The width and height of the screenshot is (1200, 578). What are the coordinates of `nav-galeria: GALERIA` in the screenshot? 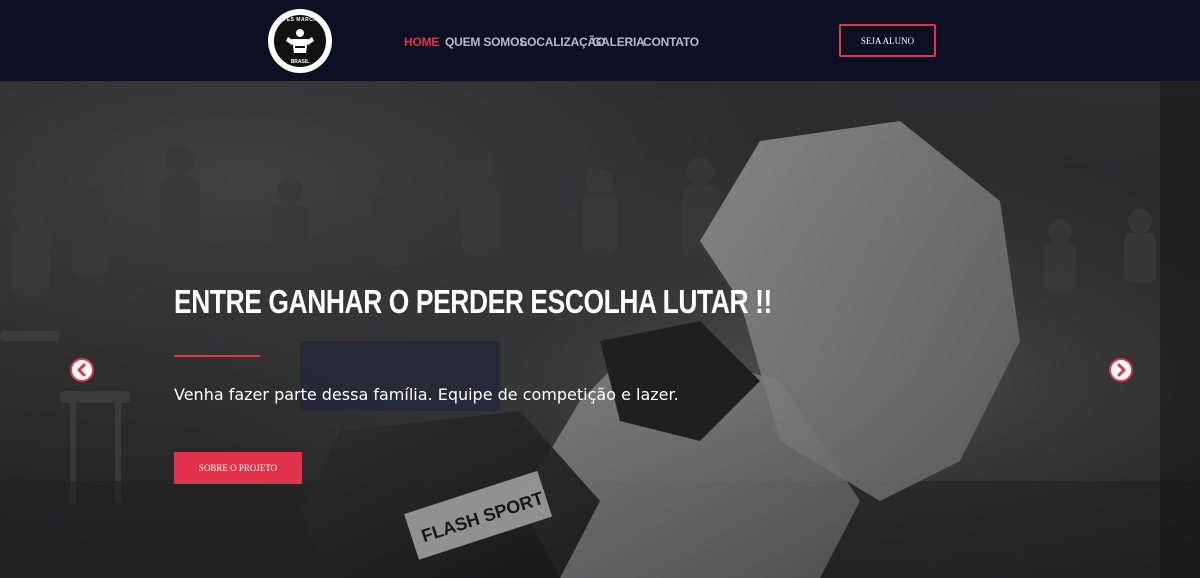 It's located at (618, 42).